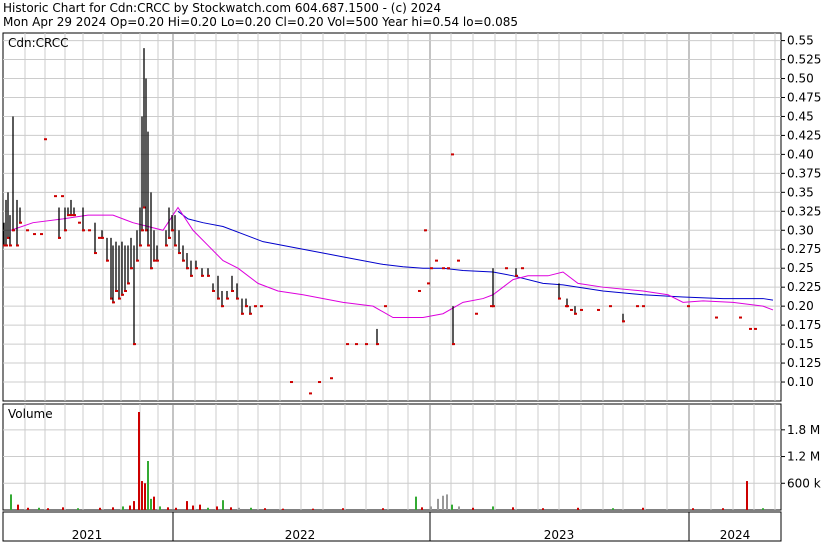 The image size is (830, 543). Describe the element at coordinates (804, 97) in the screenshot. I see `price-tick-label: 0.475` at that location.